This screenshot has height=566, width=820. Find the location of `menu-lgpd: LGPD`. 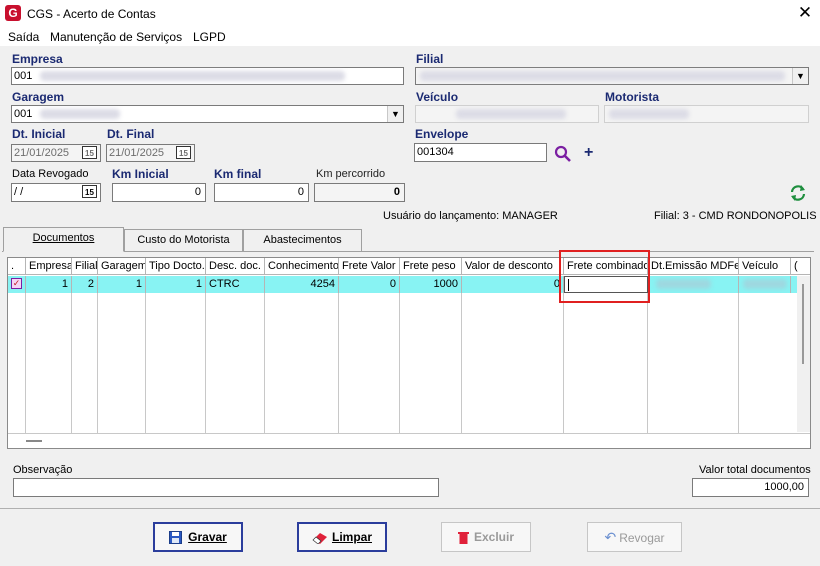

menu-lgpd: LGPD is located at coordinates (209, 37).